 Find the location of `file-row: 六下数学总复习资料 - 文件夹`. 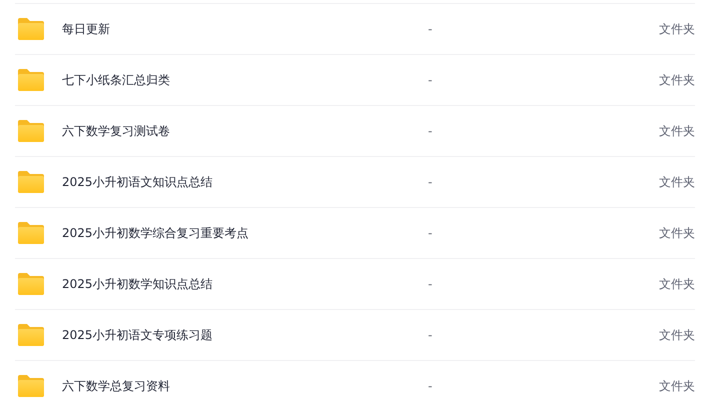

file-row: 六下数学总复习资料 - 文件夹 is located at coordinates (355, 385).